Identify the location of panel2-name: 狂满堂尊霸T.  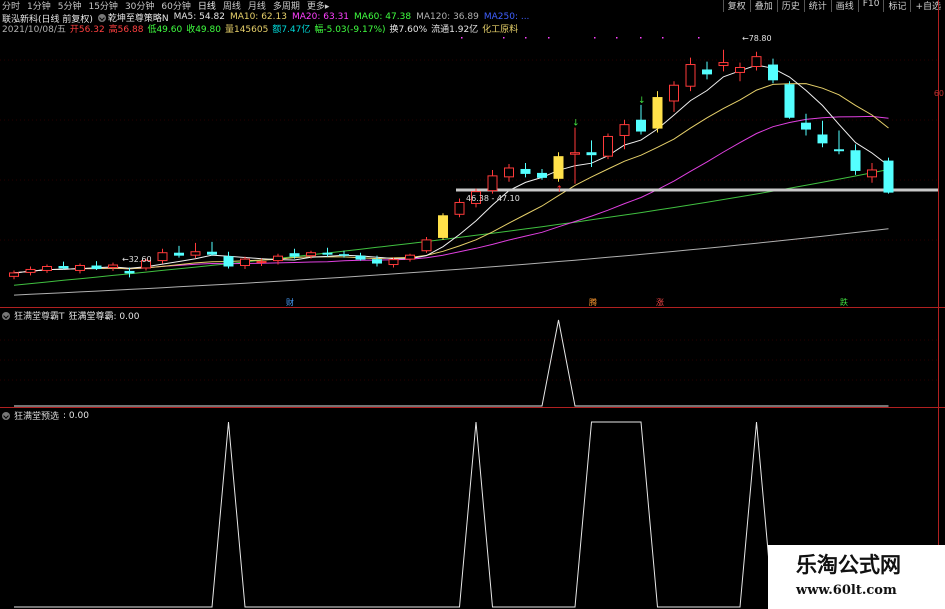
(39, 317).